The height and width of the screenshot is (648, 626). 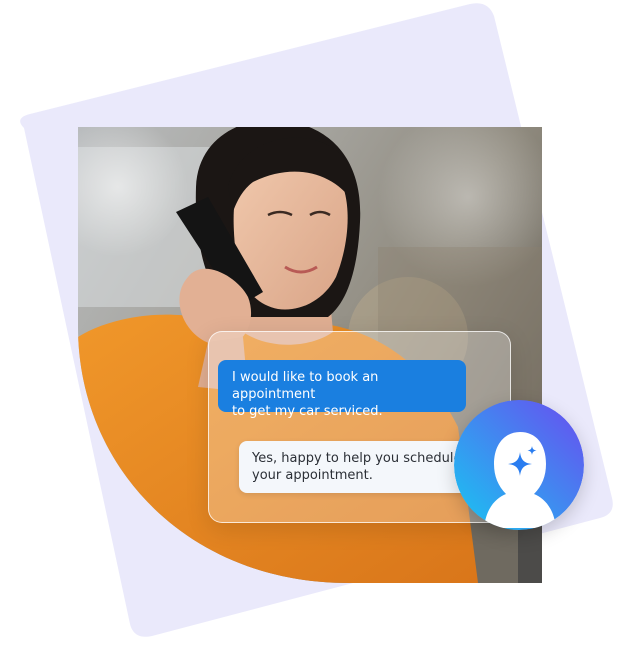 I want to click on ai-assistant-avatar, so click(x=519, y=465).